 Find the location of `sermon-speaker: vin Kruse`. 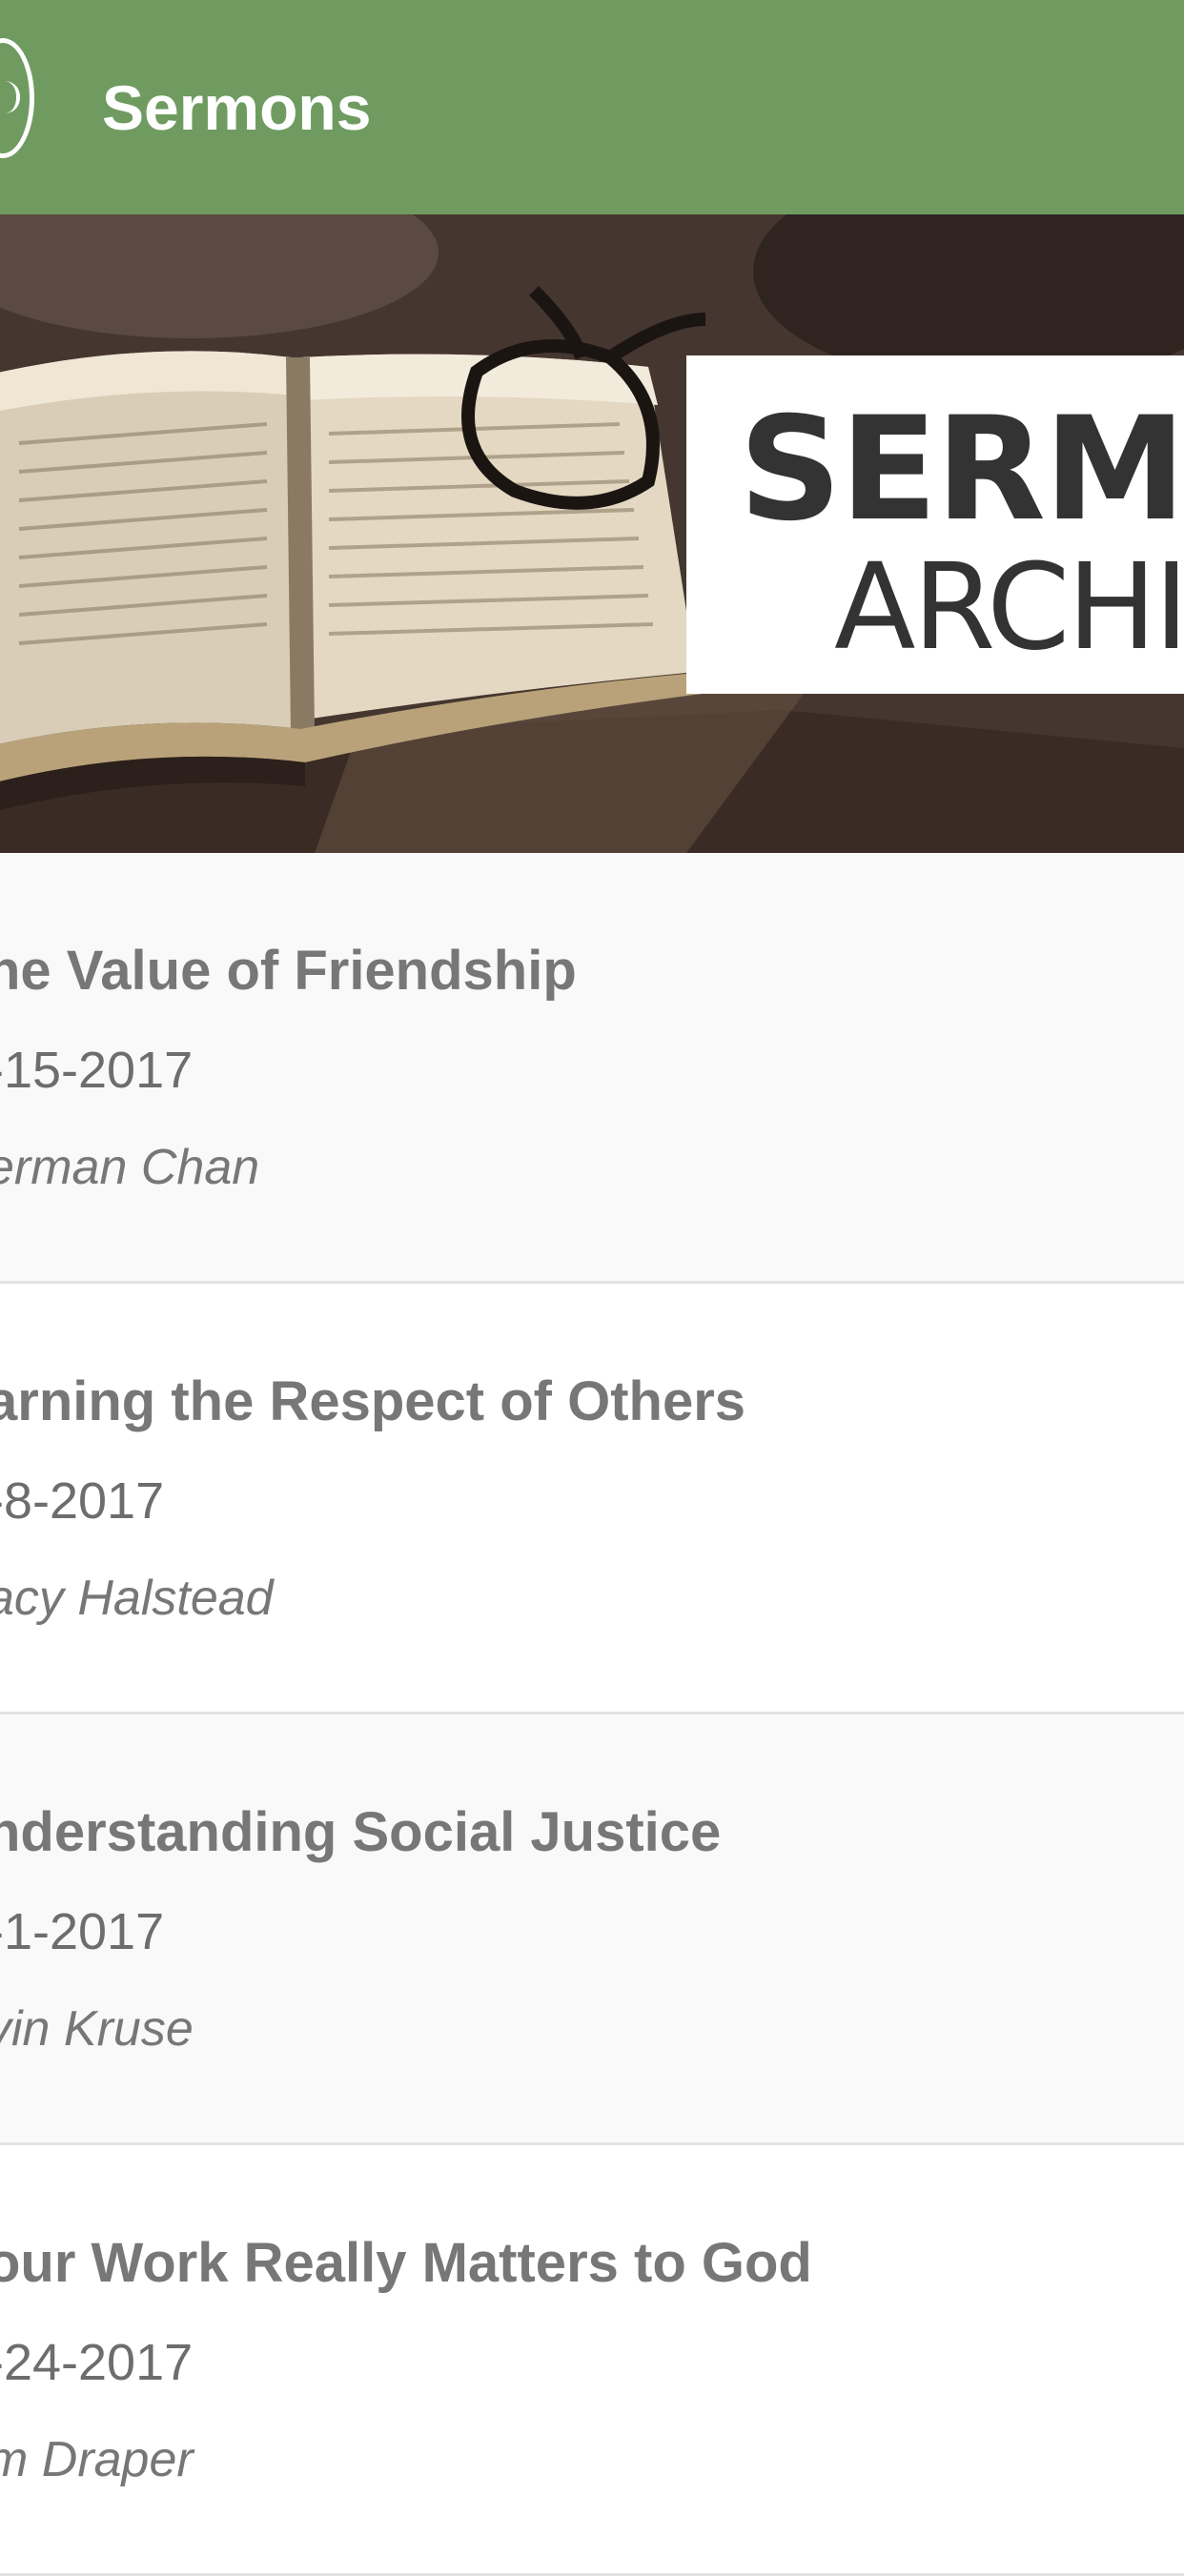

sermon-speaker: vin Kruse is located at coordinates (97, 2029).